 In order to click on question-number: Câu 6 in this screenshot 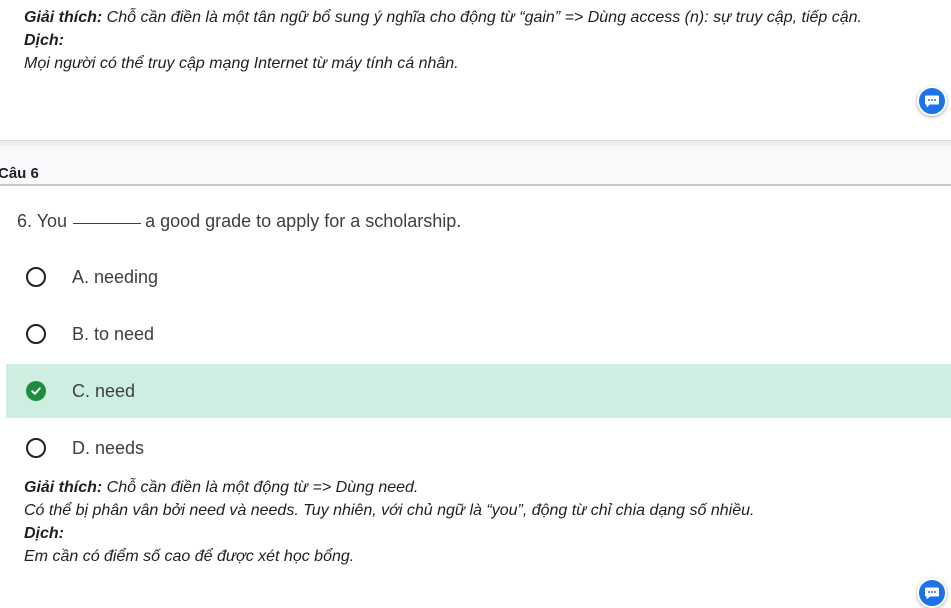, I will do `click(19, 173)`.